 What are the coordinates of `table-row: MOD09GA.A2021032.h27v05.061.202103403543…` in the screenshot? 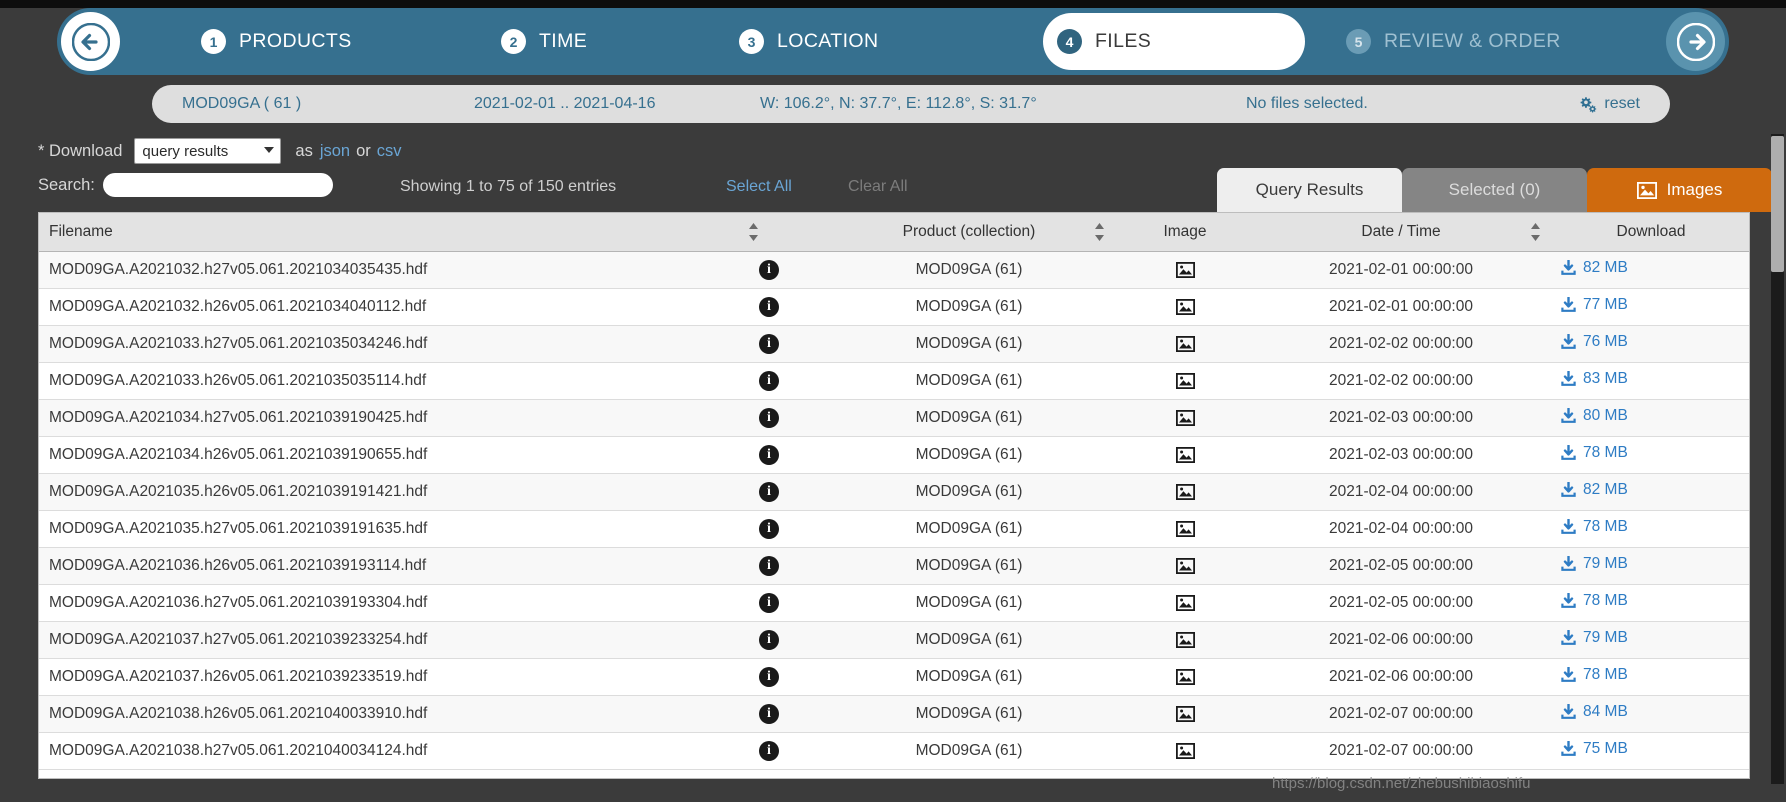 It's located at (894, 270).